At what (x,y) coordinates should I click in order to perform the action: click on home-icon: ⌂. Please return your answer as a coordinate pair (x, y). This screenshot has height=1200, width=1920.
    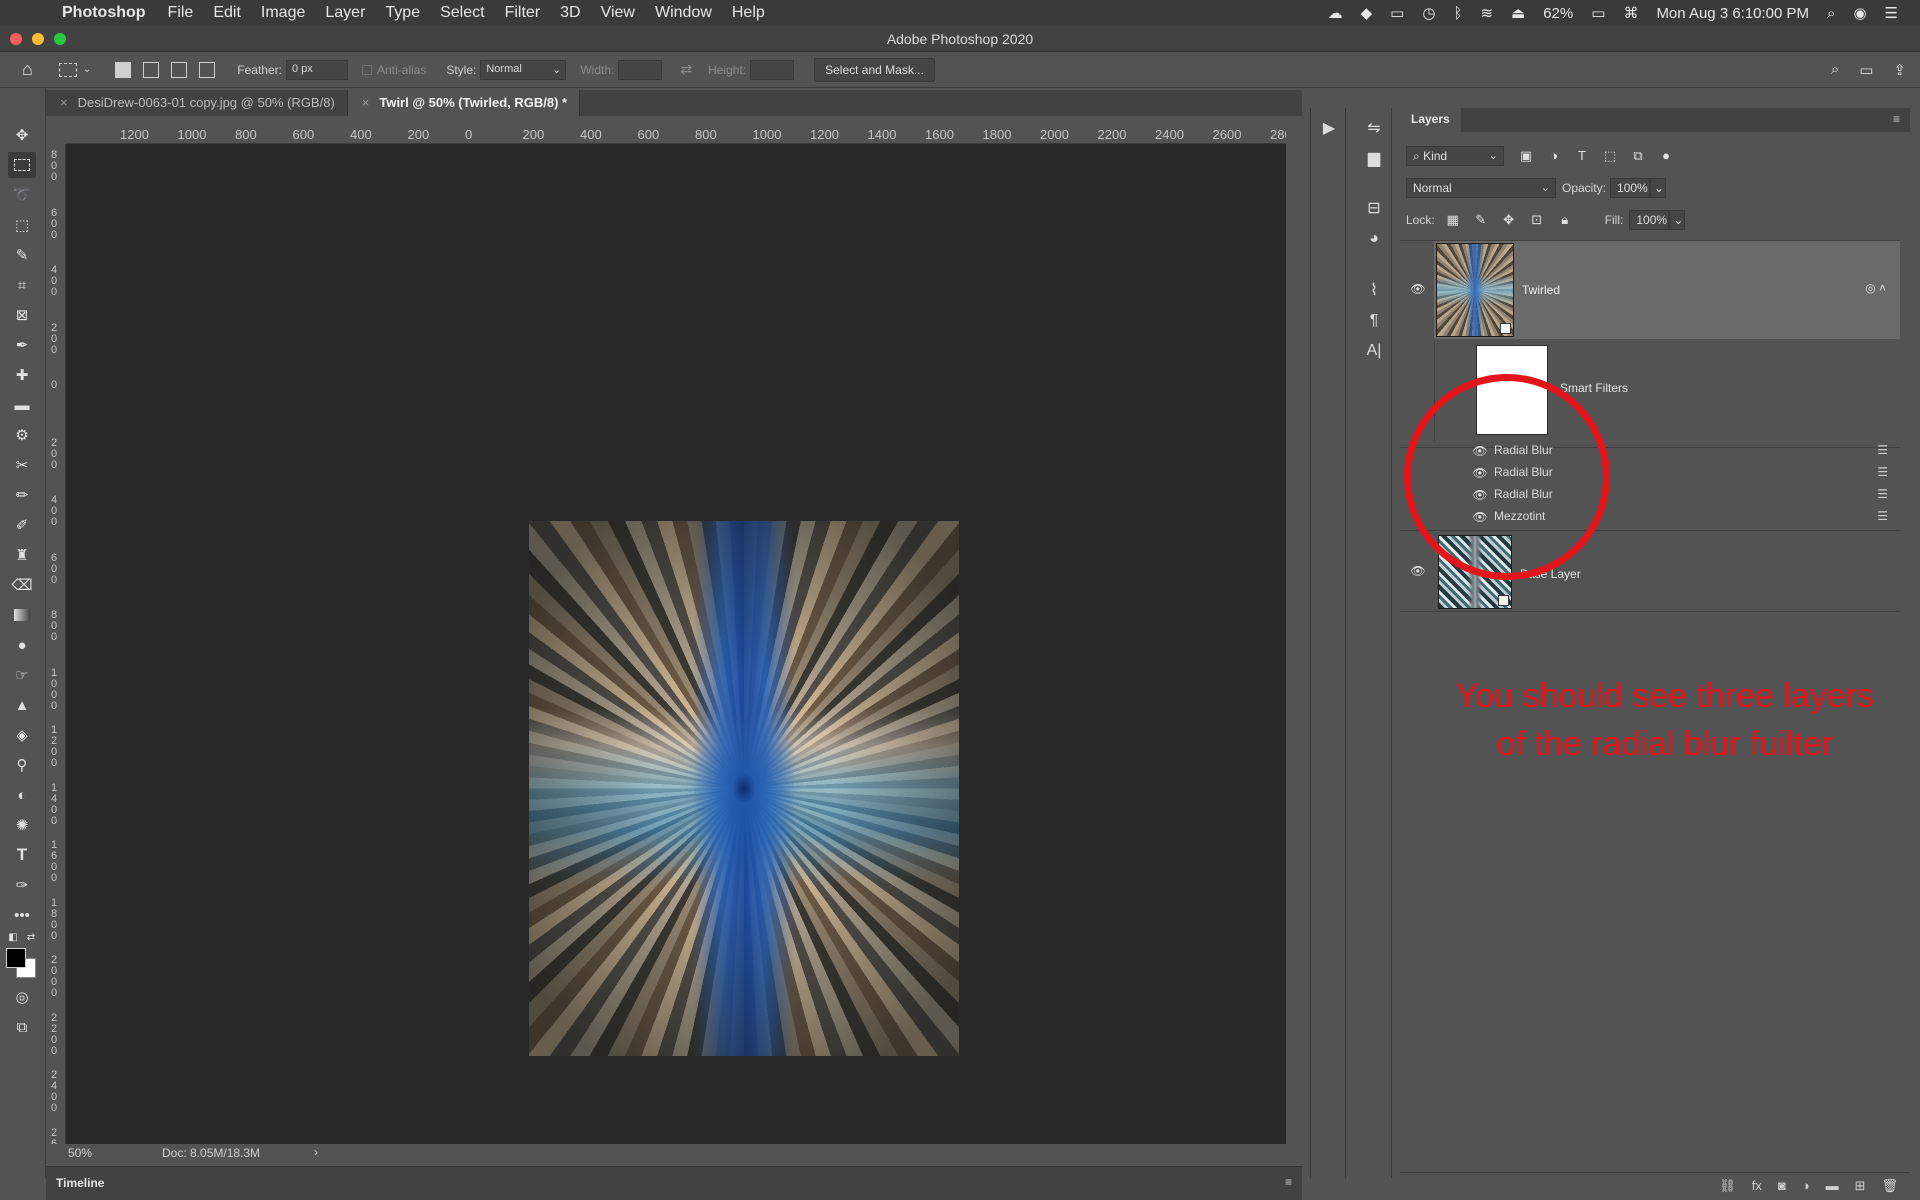
    Looking at the image, I should click on (27, 69).